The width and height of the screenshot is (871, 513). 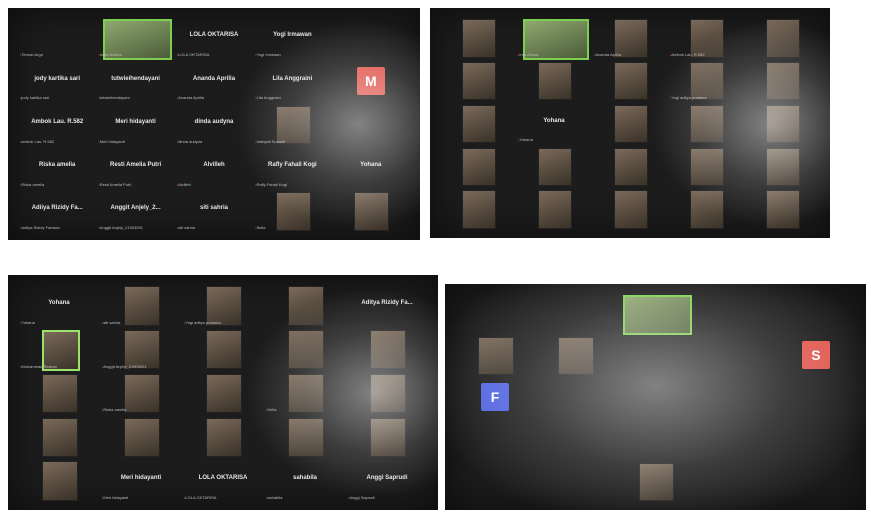 What do you see at coordinates (135, 38) in the screenshot?
I see `participant-tile: Intan Anisha` at bounding box center [135, 38].